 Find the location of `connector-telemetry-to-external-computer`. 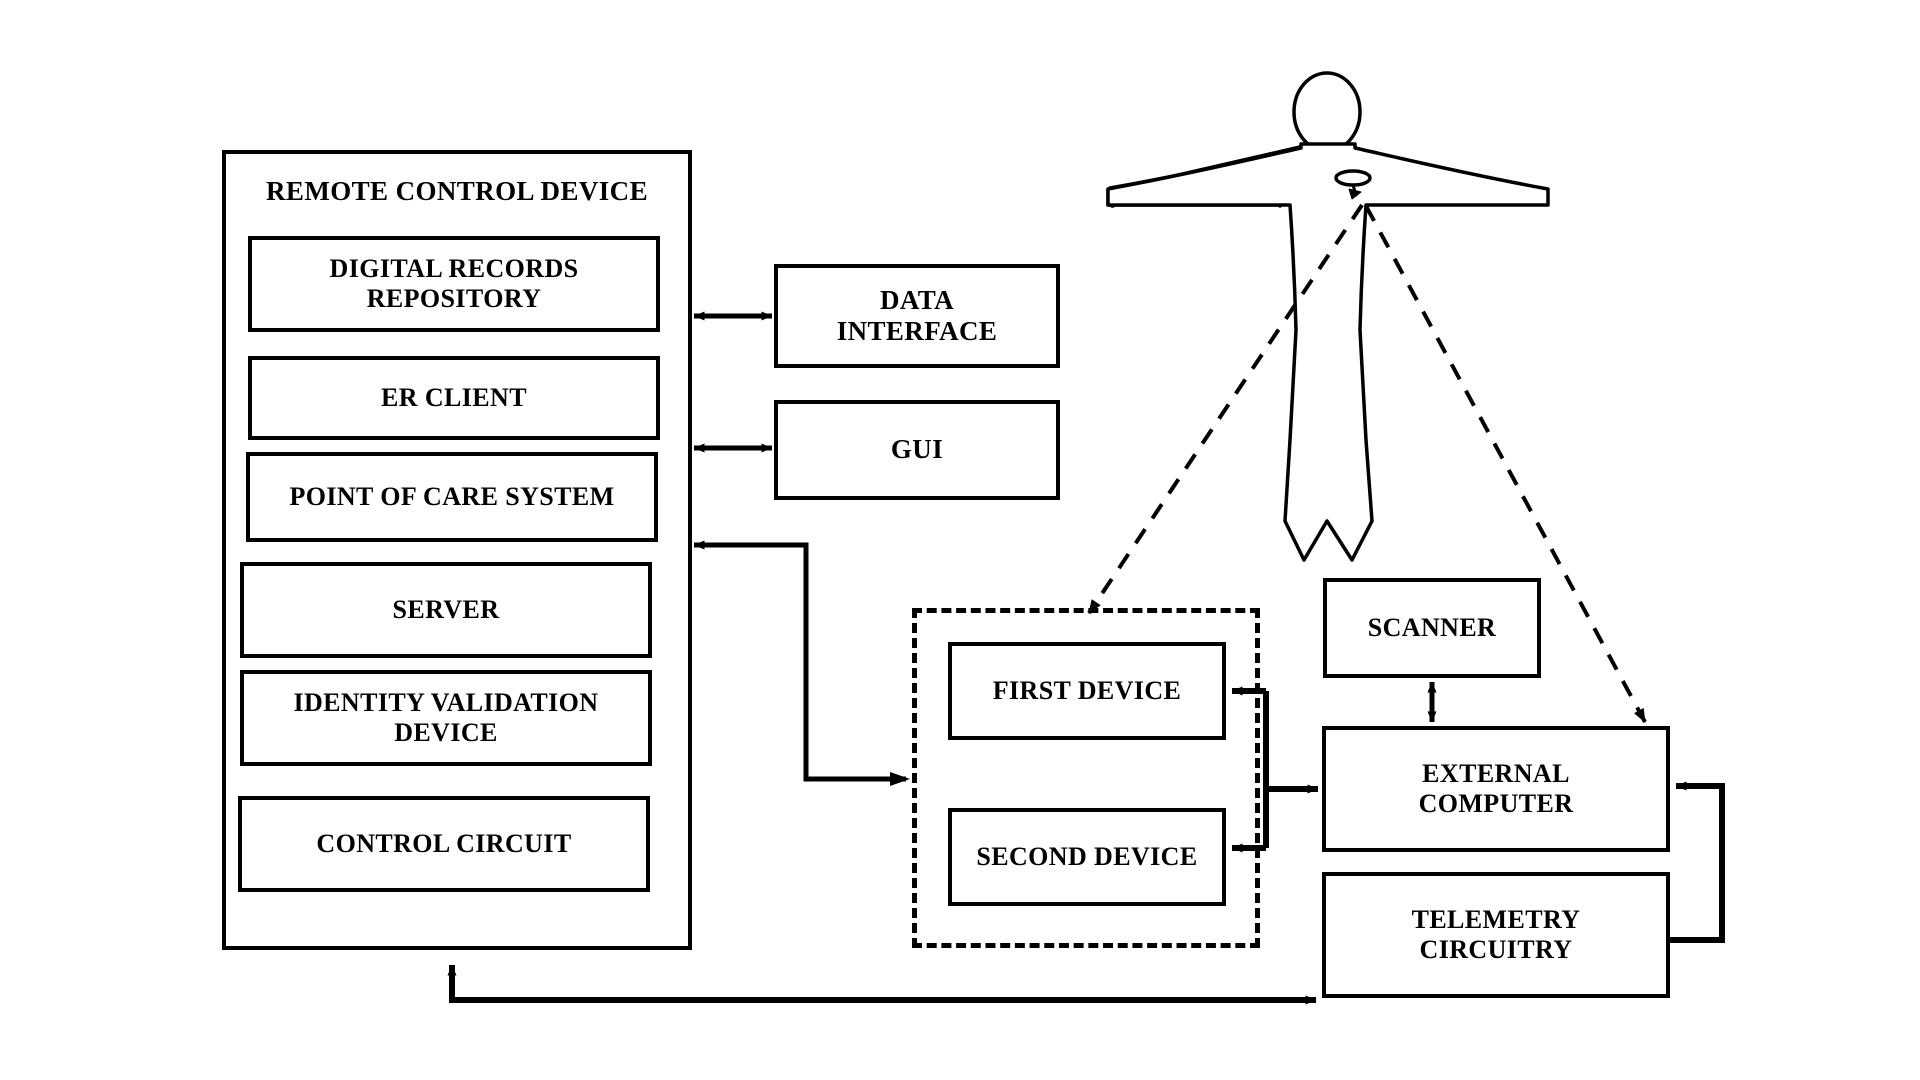

connector-telemetry-to-external-computer is located at coordinates (1697, 862).